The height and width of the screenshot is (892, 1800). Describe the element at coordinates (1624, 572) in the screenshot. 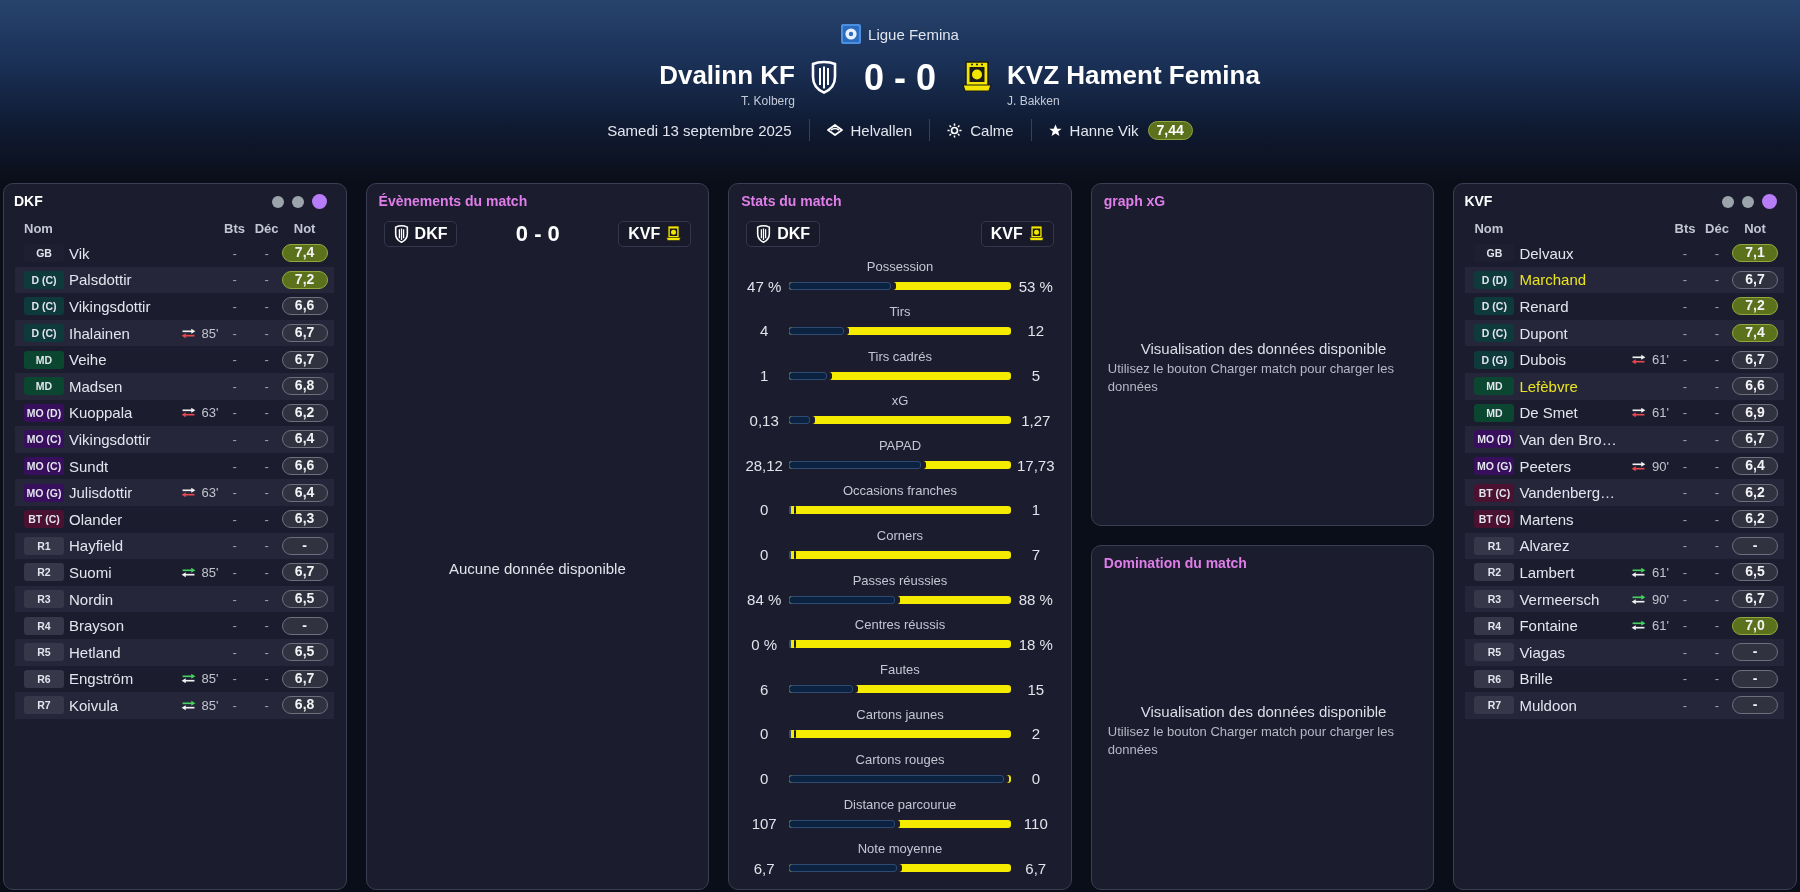

I see `player-row: R2 Lambert 61' - - 6,5` at that location.